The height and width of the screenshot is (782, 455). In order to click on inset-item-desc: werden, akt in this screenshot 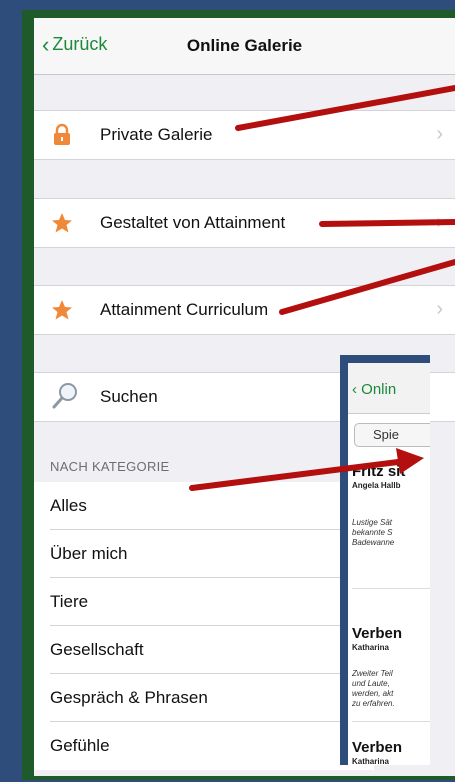, I will do `click(373, 693)`.